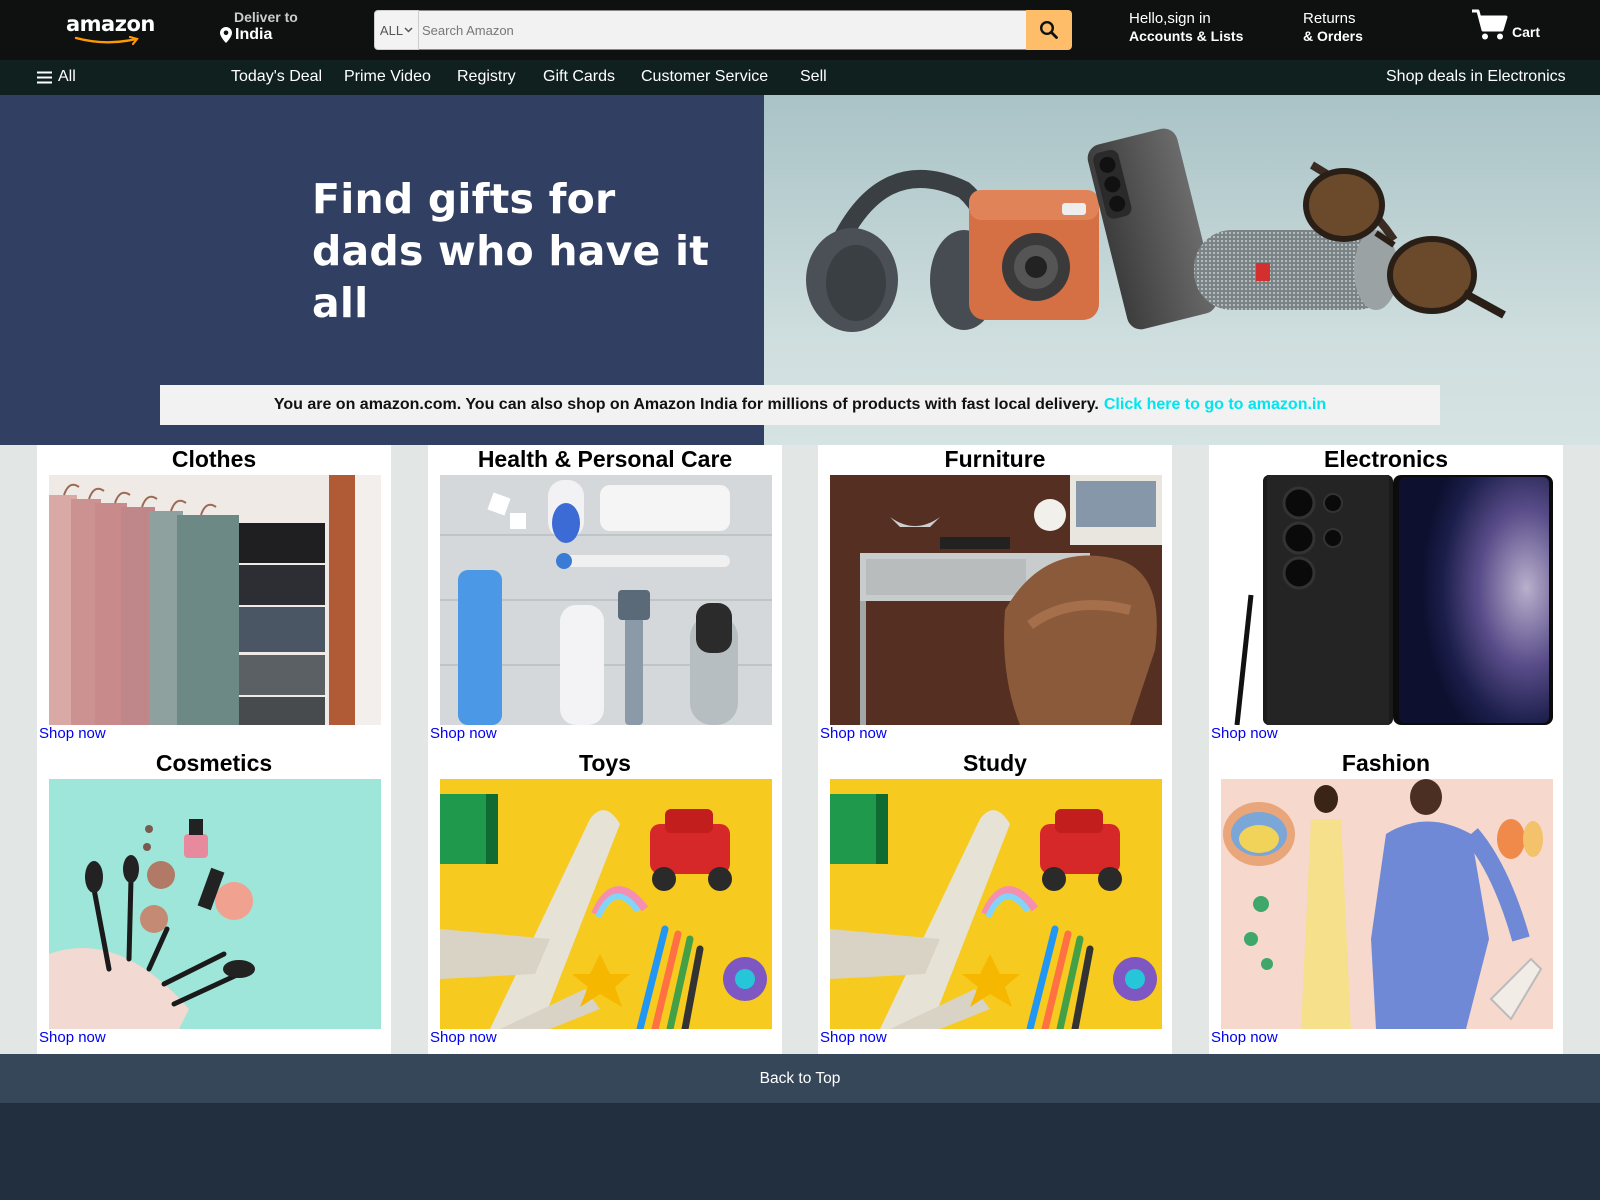 The width and height of the screenshot is (1600, 1200). What do you see at coordinates (1526, 32) in the screenshot?
I see `cart-label: Cart` at bounding box center [1526, 32].